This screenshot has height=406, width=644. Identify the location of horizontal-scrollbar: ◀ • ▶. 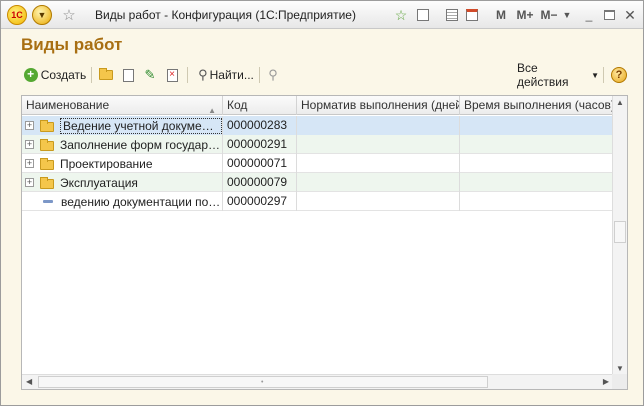
(317, 381).